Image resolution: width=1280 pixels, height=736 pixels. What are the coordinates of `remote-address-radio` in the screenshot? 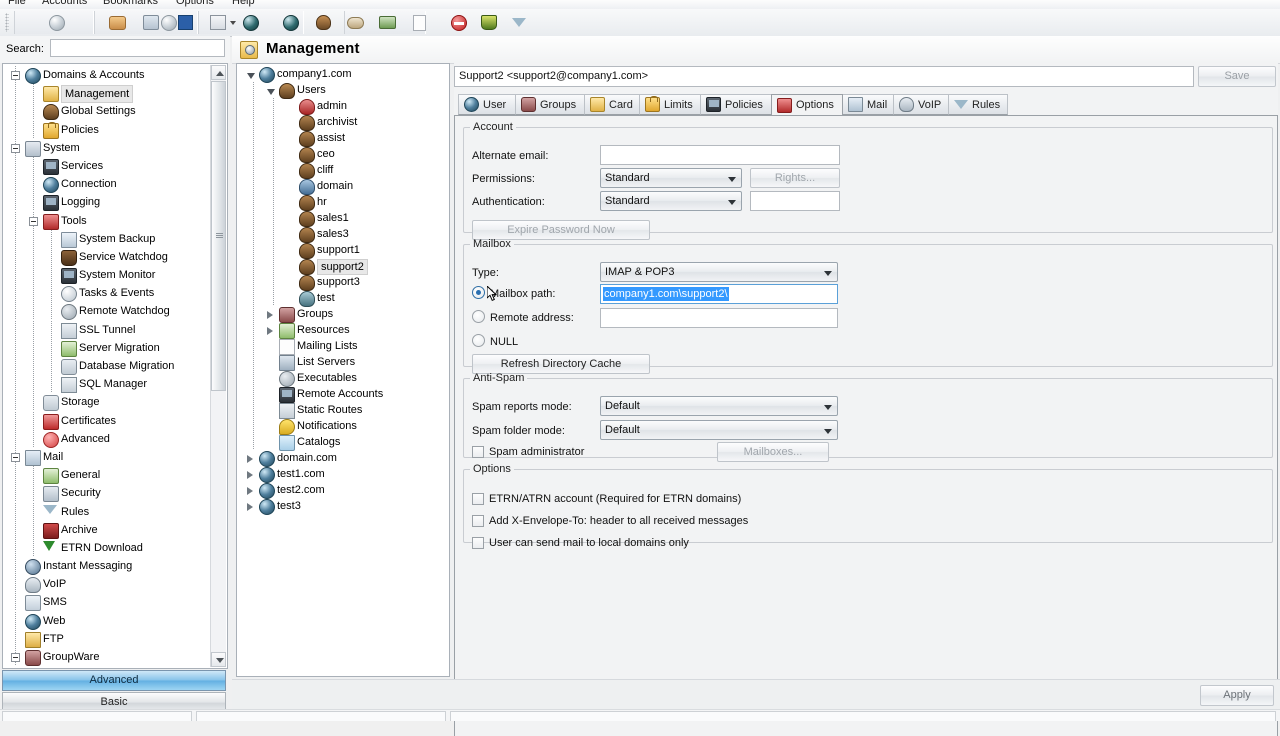 It's located at (478, 316).